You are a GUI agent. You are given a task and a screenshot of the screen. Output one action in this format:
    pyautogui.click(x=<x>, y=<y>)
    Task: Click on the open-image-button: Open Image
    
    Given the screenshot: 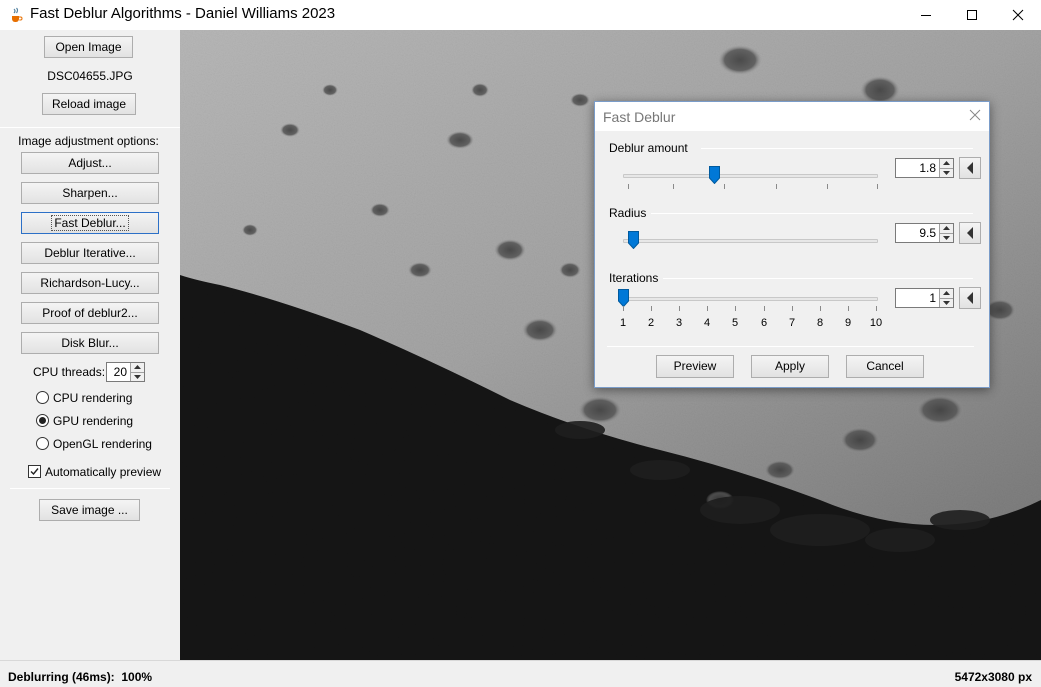 What is the action you would take?
    pyautogui.click(x=88, y=47)
    